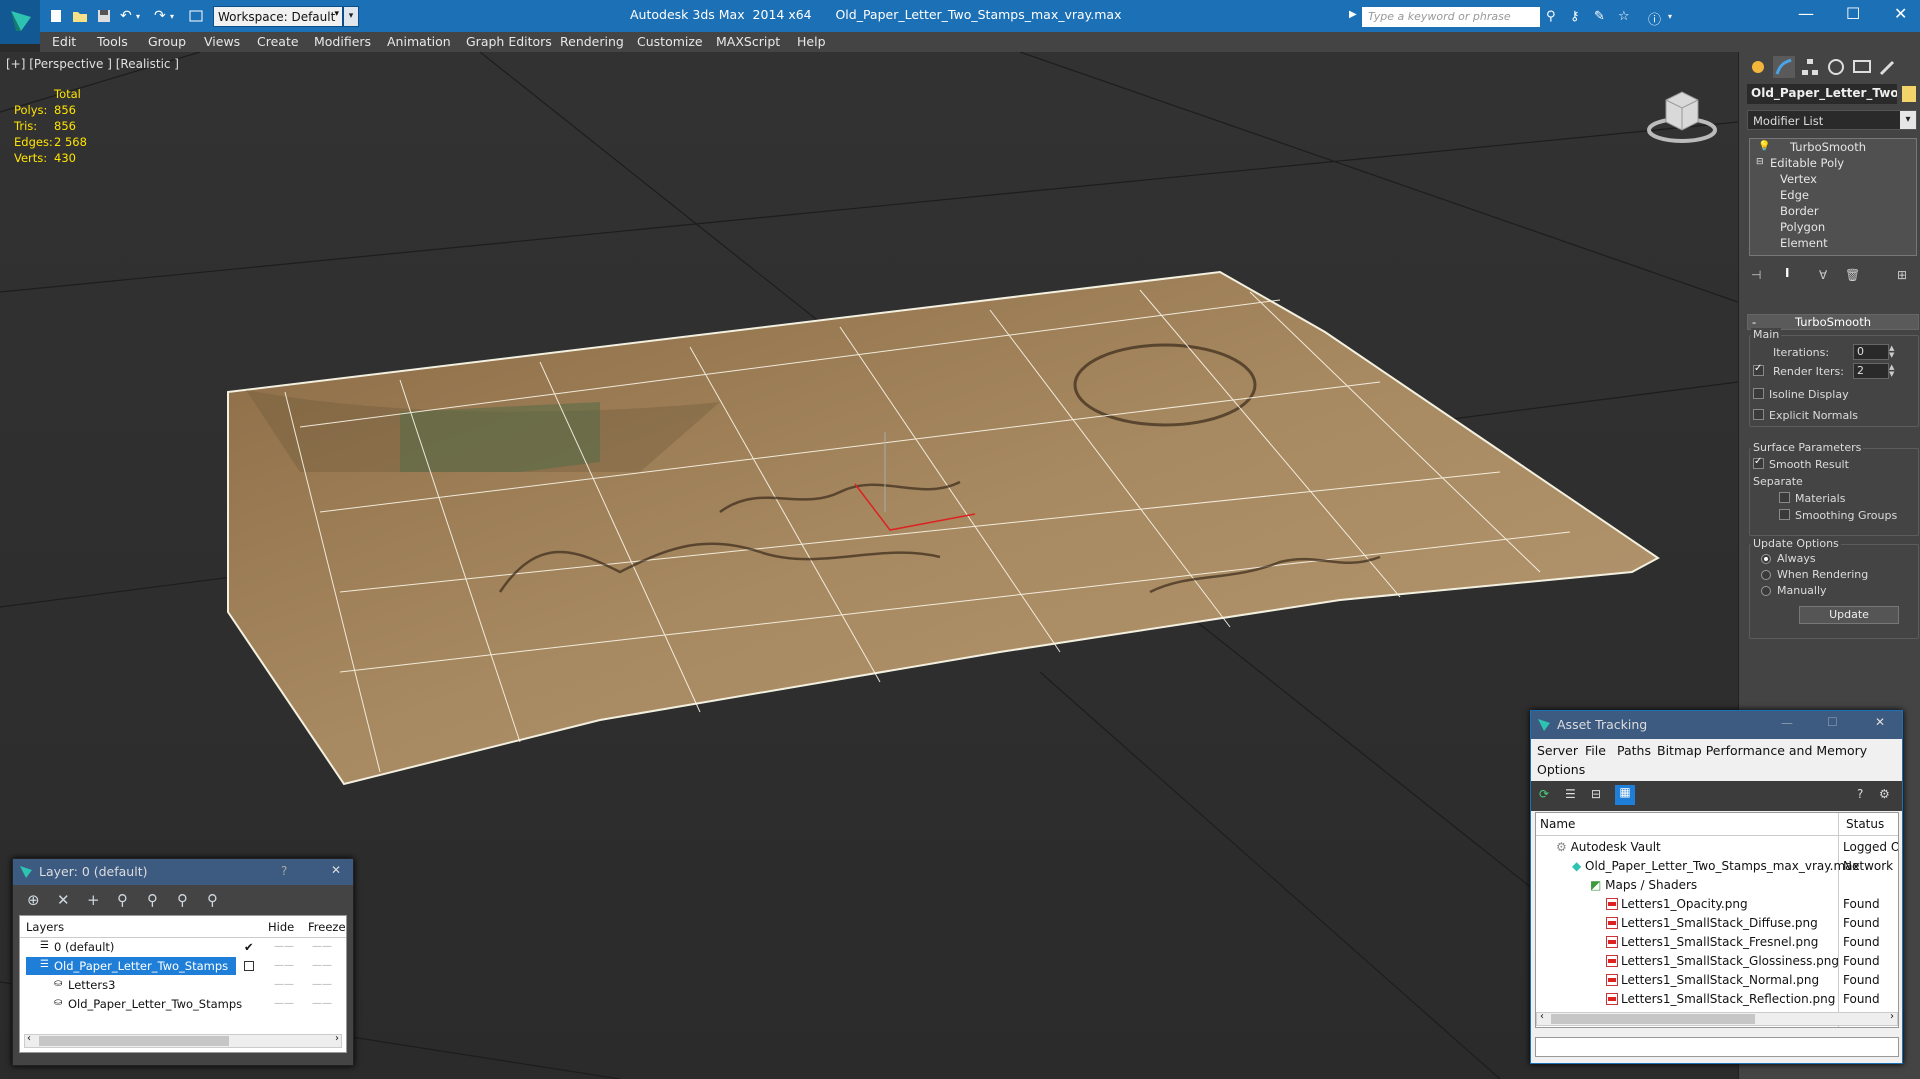  What do you see at coordinates (1798, 179) in the screenshot?
I see `subobject-vertex: Vertex` at bounding box center [1798, 179].